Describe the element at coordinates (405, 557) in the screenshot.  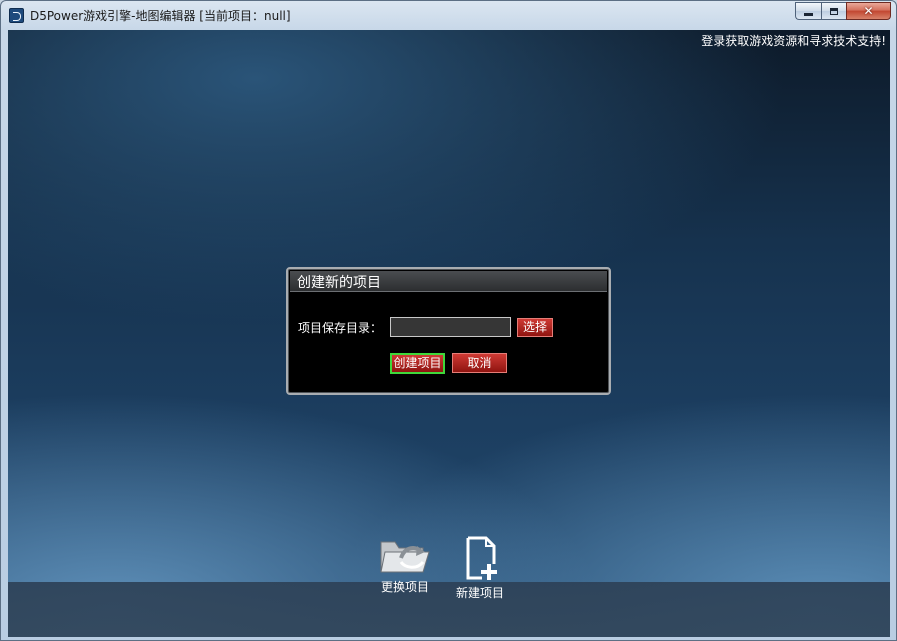
I see `open-folder-icon` at that location.